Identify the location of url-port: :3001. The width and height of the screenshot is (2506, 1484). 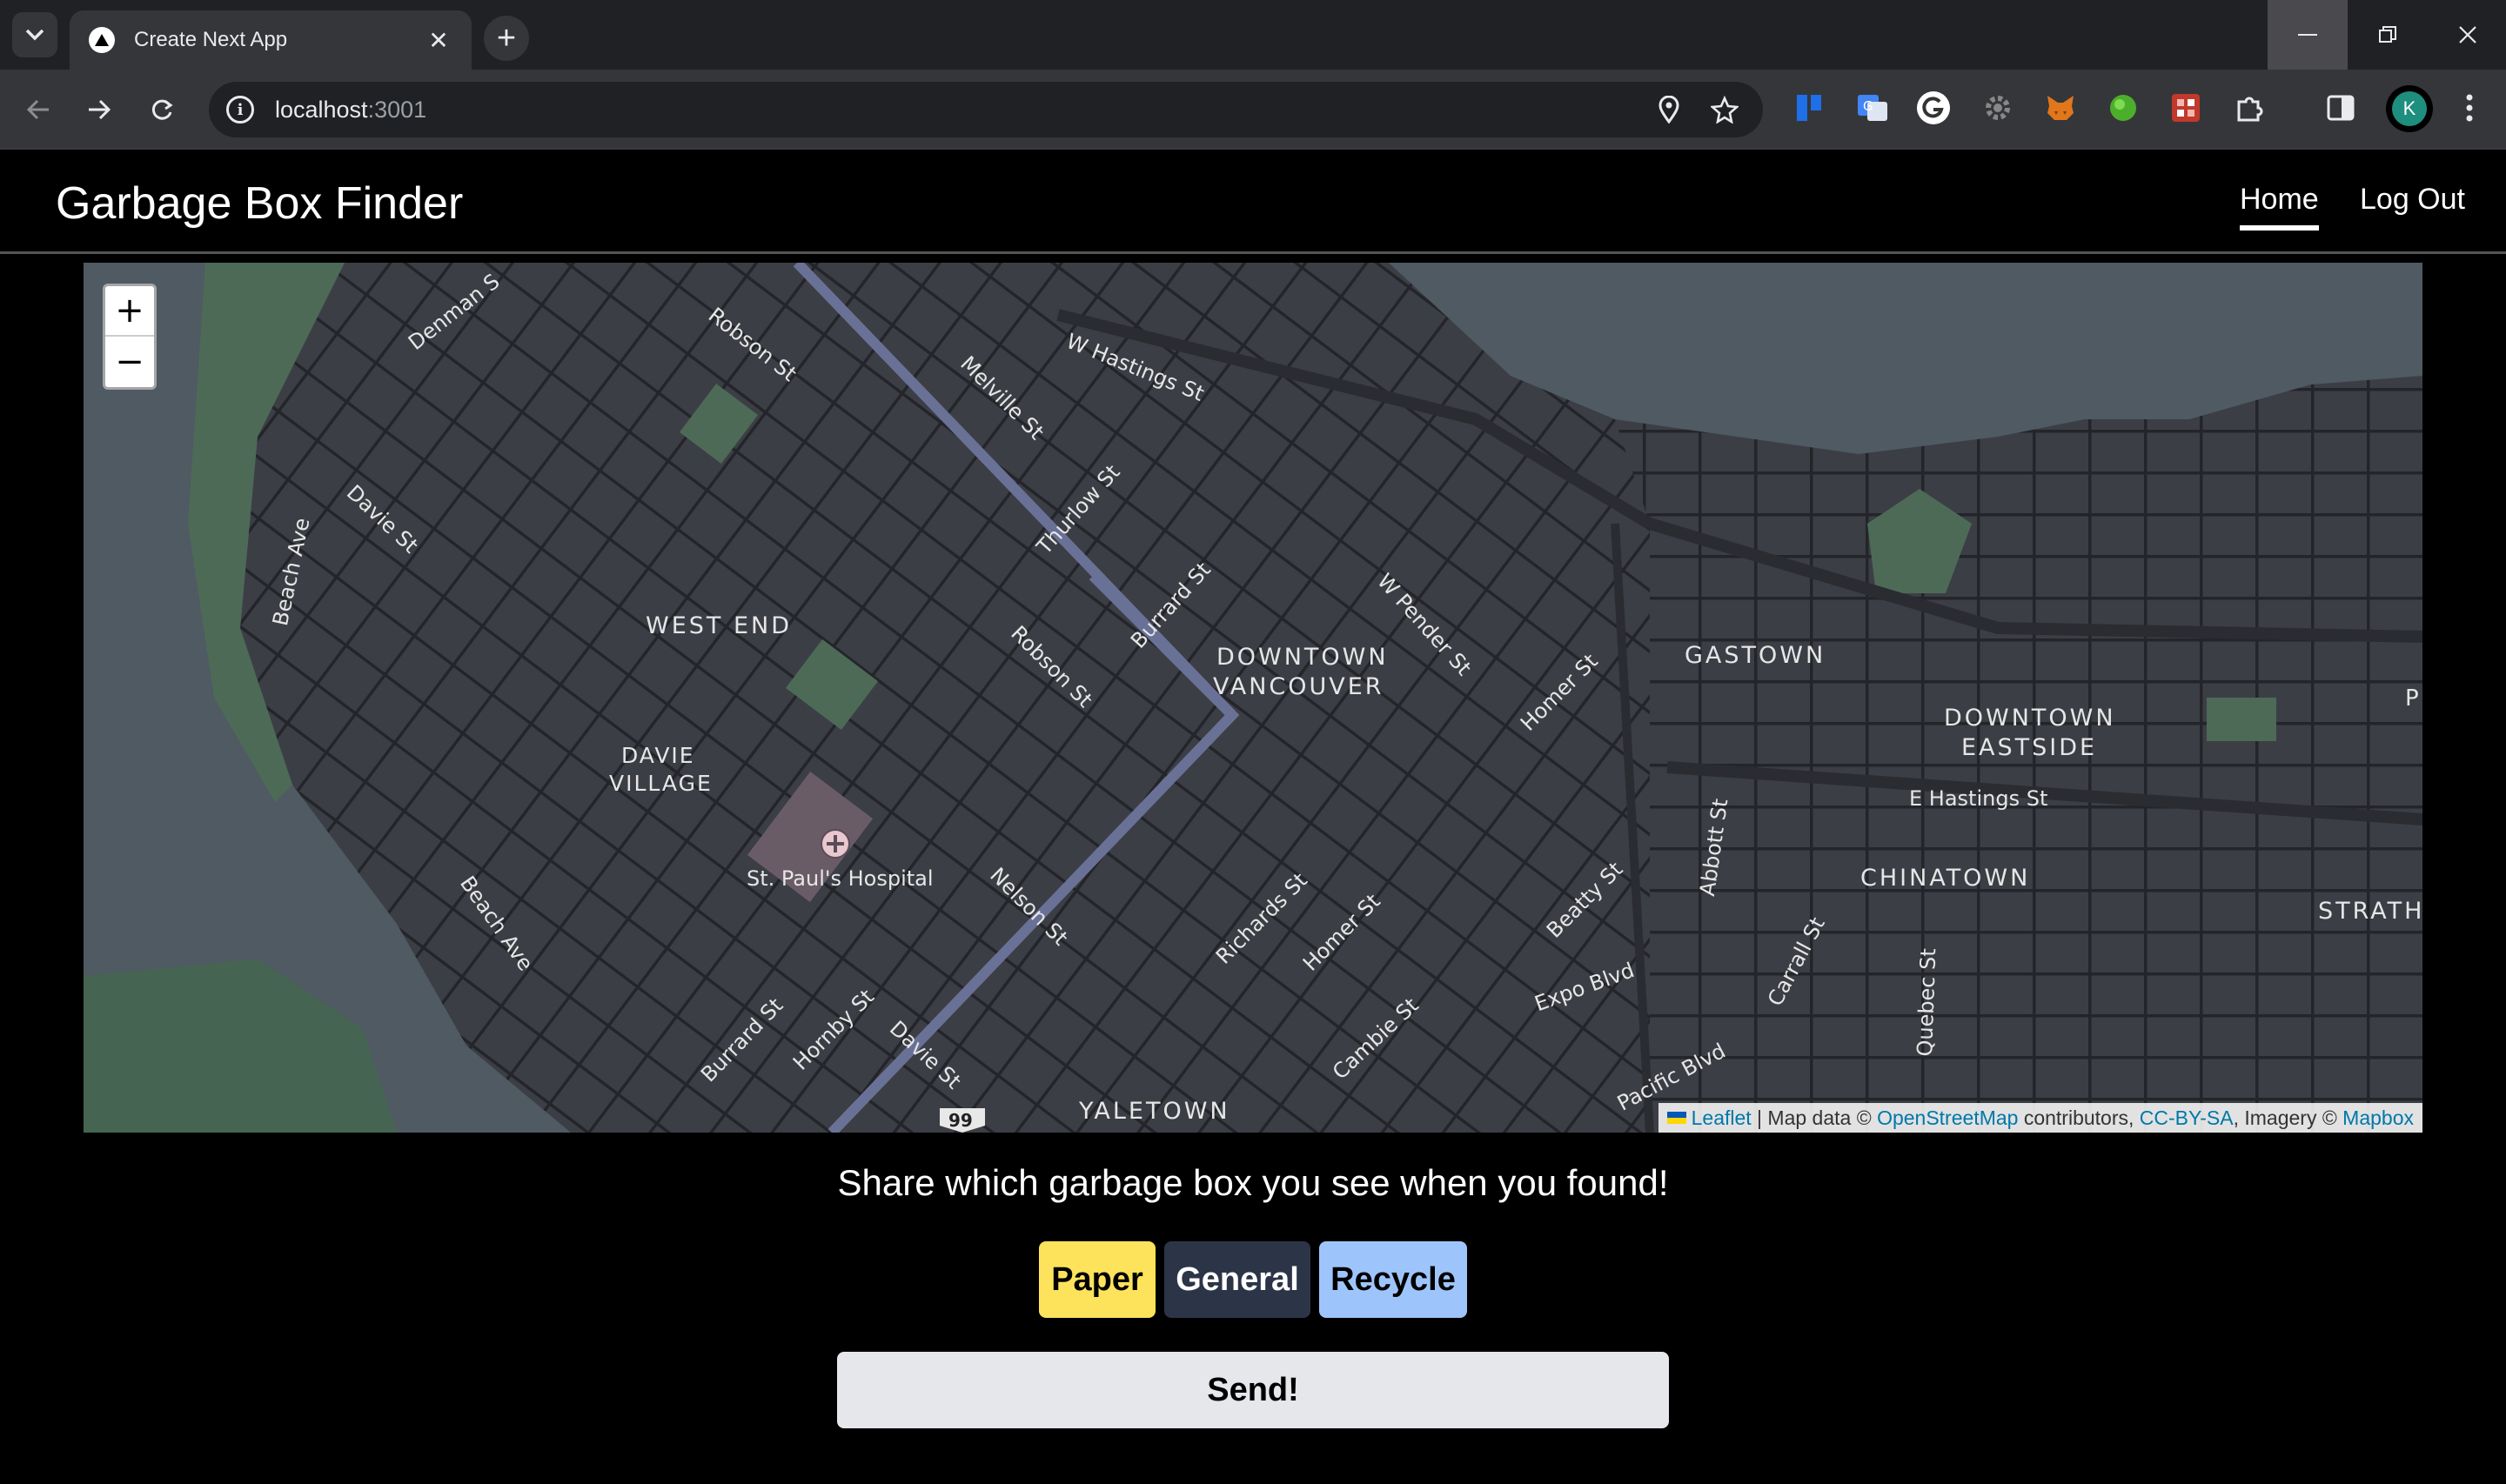
(397, 109).